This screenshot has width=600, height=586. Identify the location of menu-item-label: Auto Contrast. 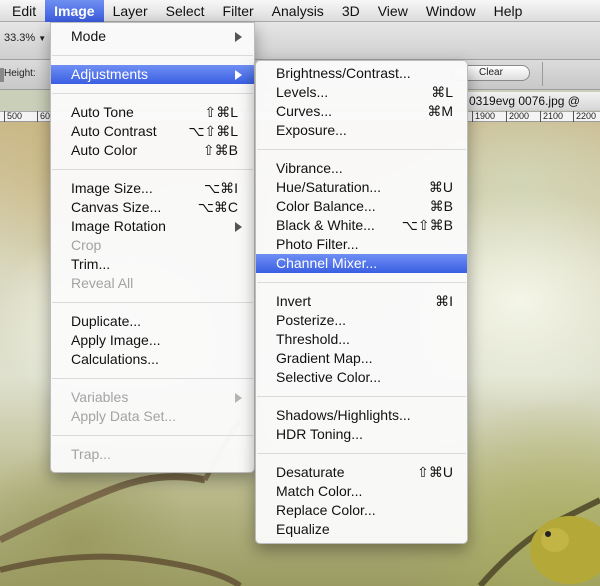
(114, 131).